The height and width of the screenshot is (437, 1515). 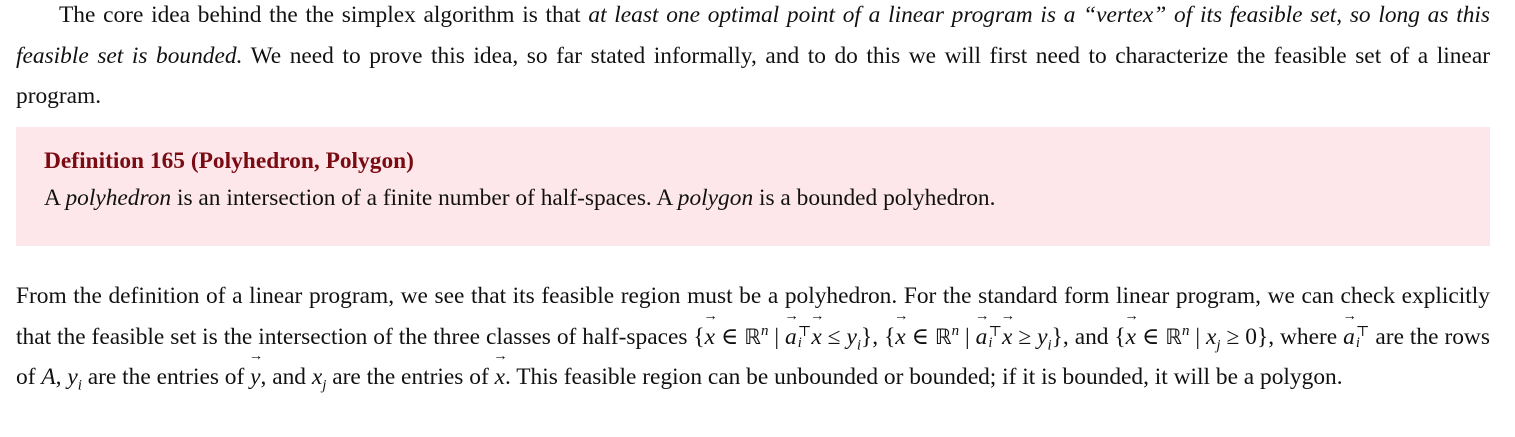 What do you see at coordinates (874, 198) in the screenshot?
I see `definition-text: is a bounded polyhedron.` at bounding box center [874, 198].